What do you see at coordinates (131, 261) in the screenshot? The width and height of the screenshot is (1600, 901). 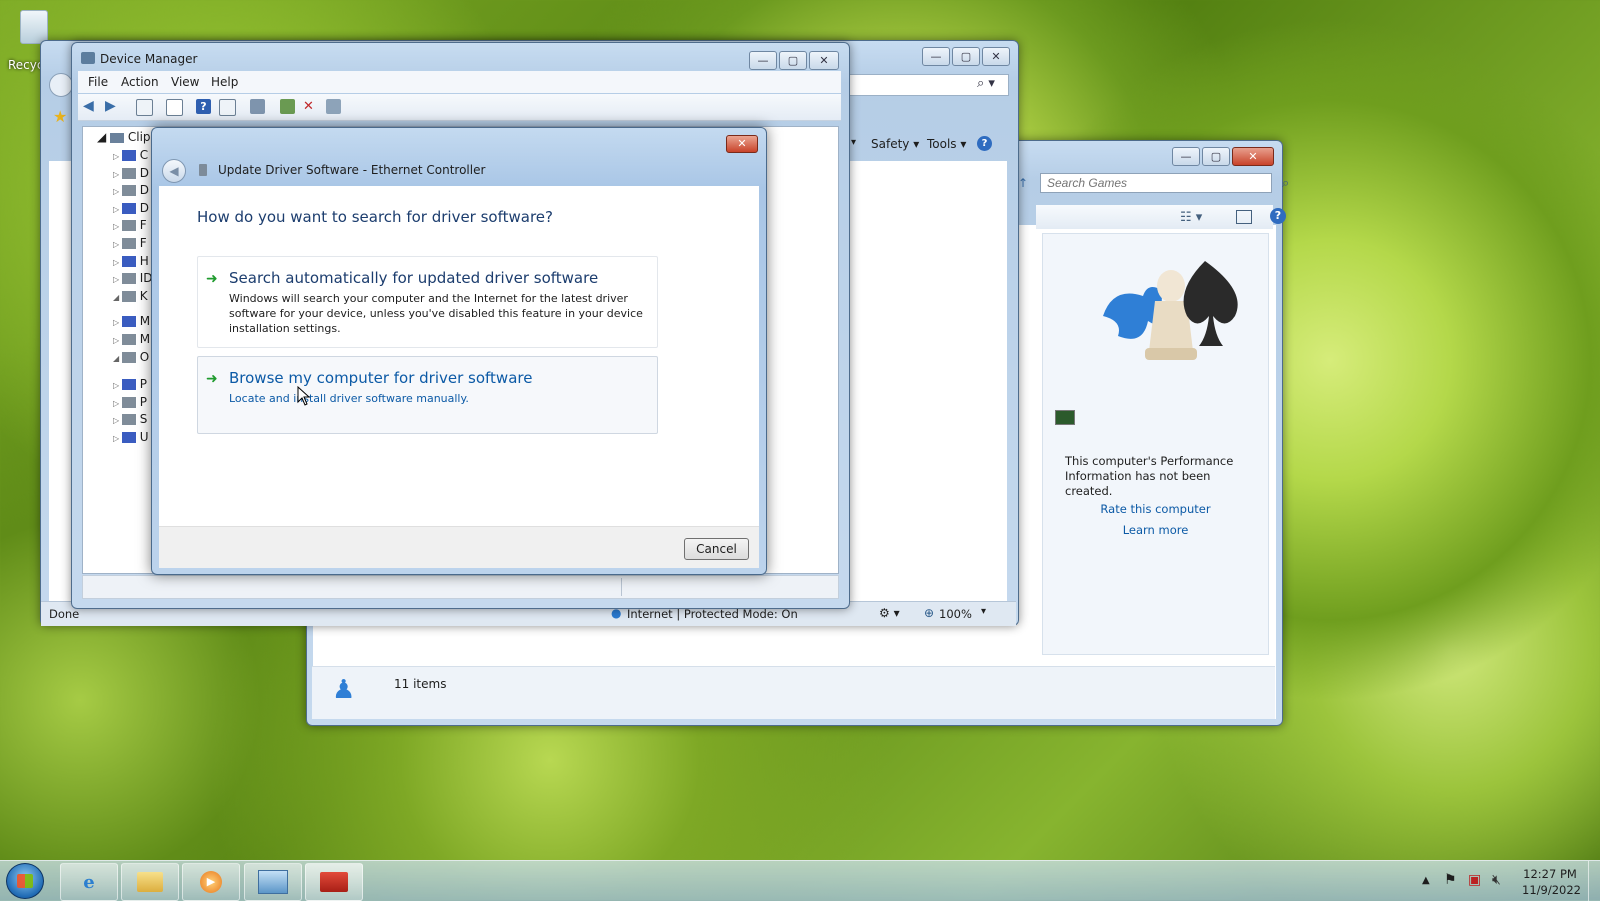 I see `tree-item: ▷ H` at bounding box center [131, 261].